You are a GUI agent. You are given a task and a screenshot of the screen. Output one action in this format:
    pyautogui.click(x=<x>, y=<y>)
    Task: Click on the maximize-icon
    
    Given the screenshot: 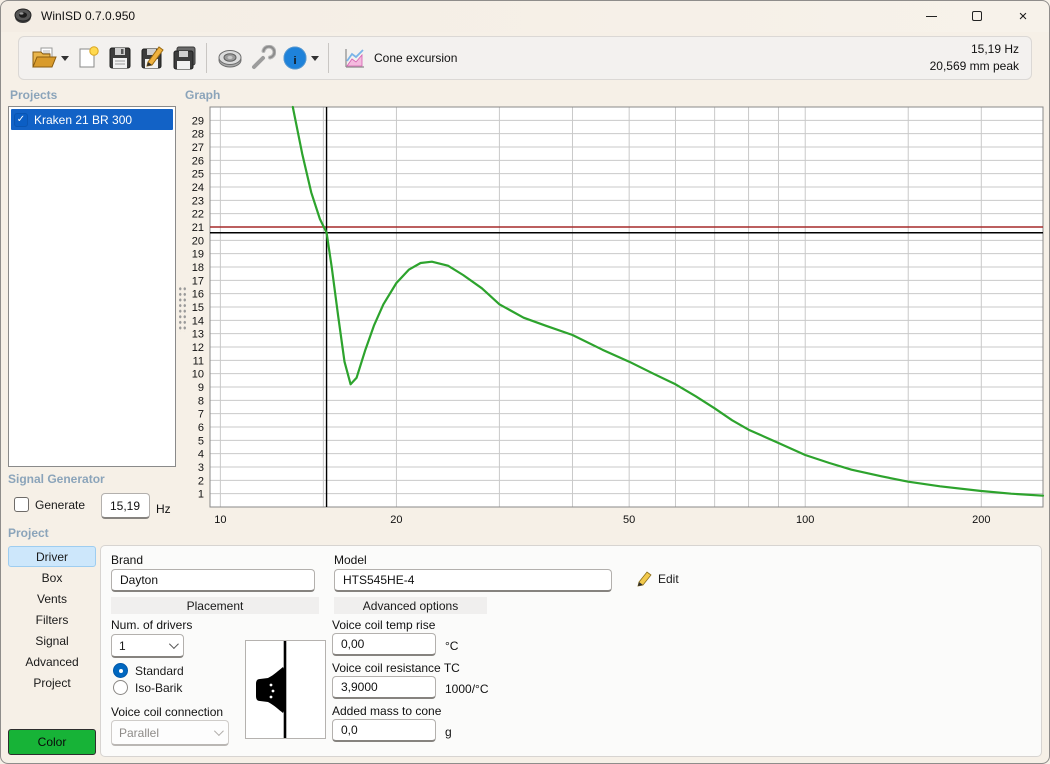 What is the action you would take?
    pyautogui.click(x=977, y=16)
    